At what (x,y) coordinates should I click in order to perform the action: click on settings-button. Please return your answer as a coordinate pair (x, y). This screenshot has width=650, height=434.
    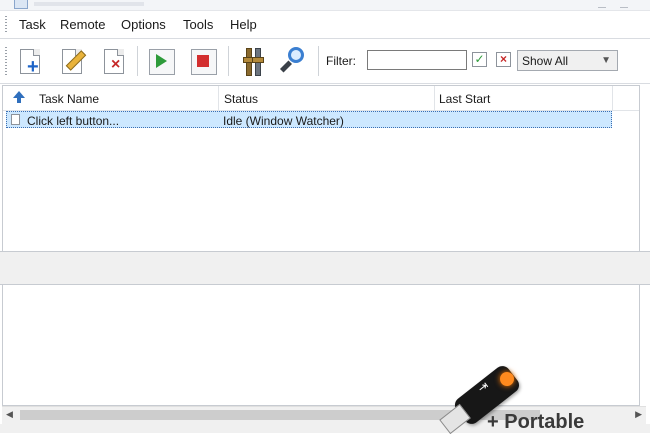
    Looking at the image, I should click on (253, 61).